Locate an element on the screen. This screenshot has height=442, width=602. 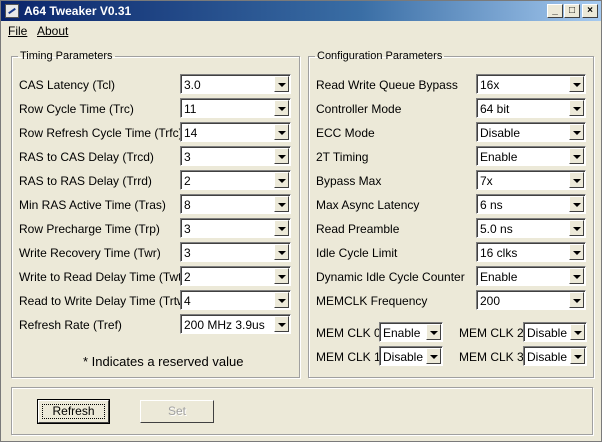
ras-to-cas-delay-value: 3 is located at coordinates (187, 157).